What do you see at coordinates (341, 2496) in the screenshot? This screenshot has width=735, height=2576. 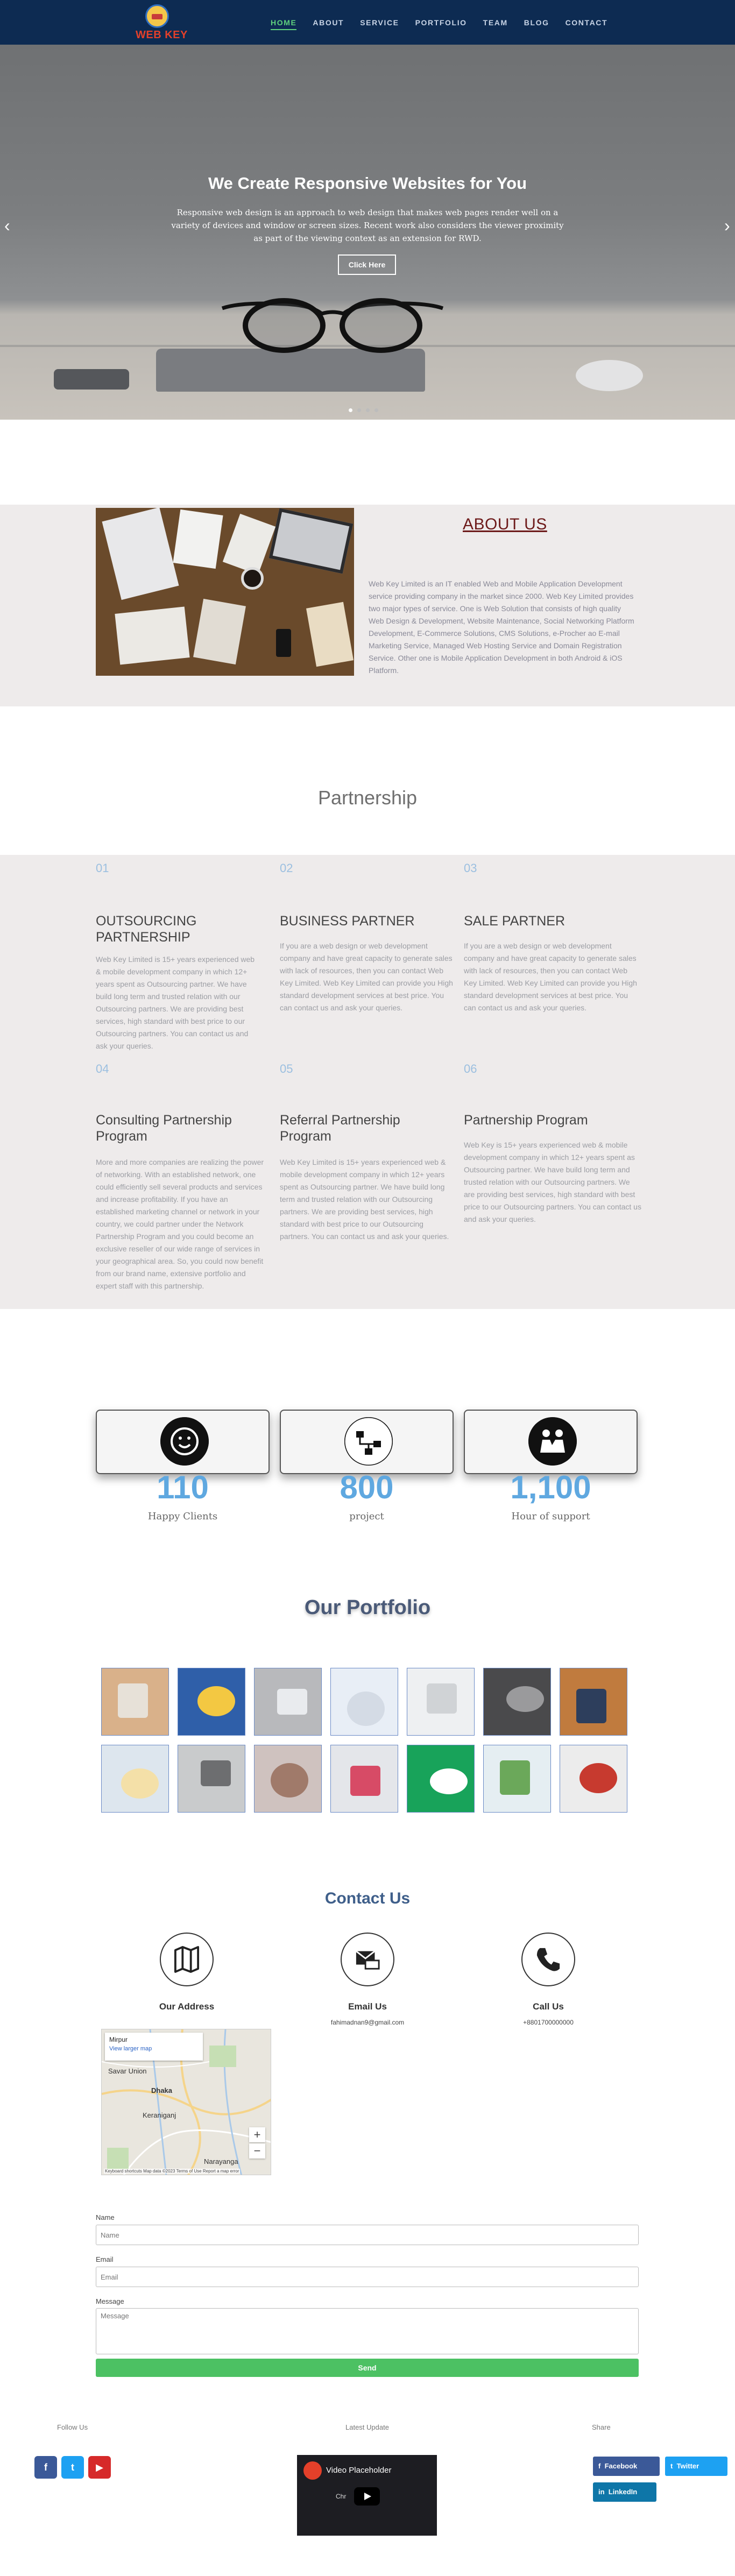 I see `video-channel-text: Chr` at bounding box center [341, 2496].